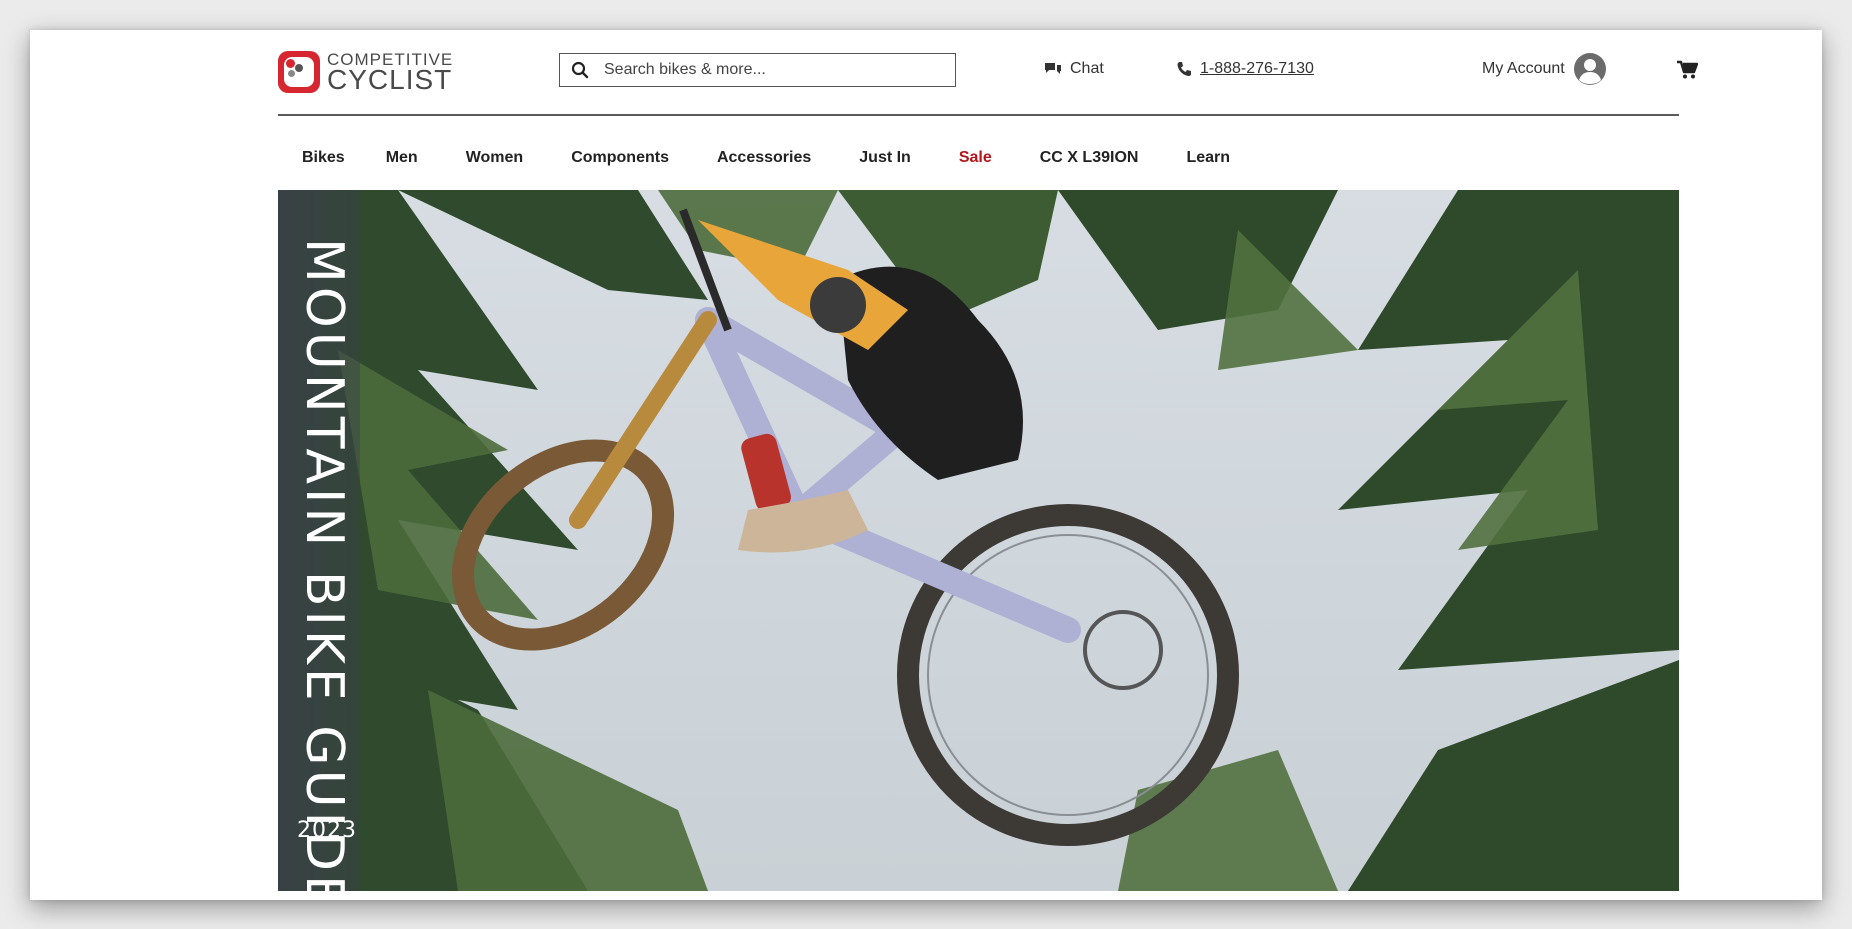  Describe the element at coordinates (299, 72) in the screenshot. I see `logo-mark-icon` at that location.